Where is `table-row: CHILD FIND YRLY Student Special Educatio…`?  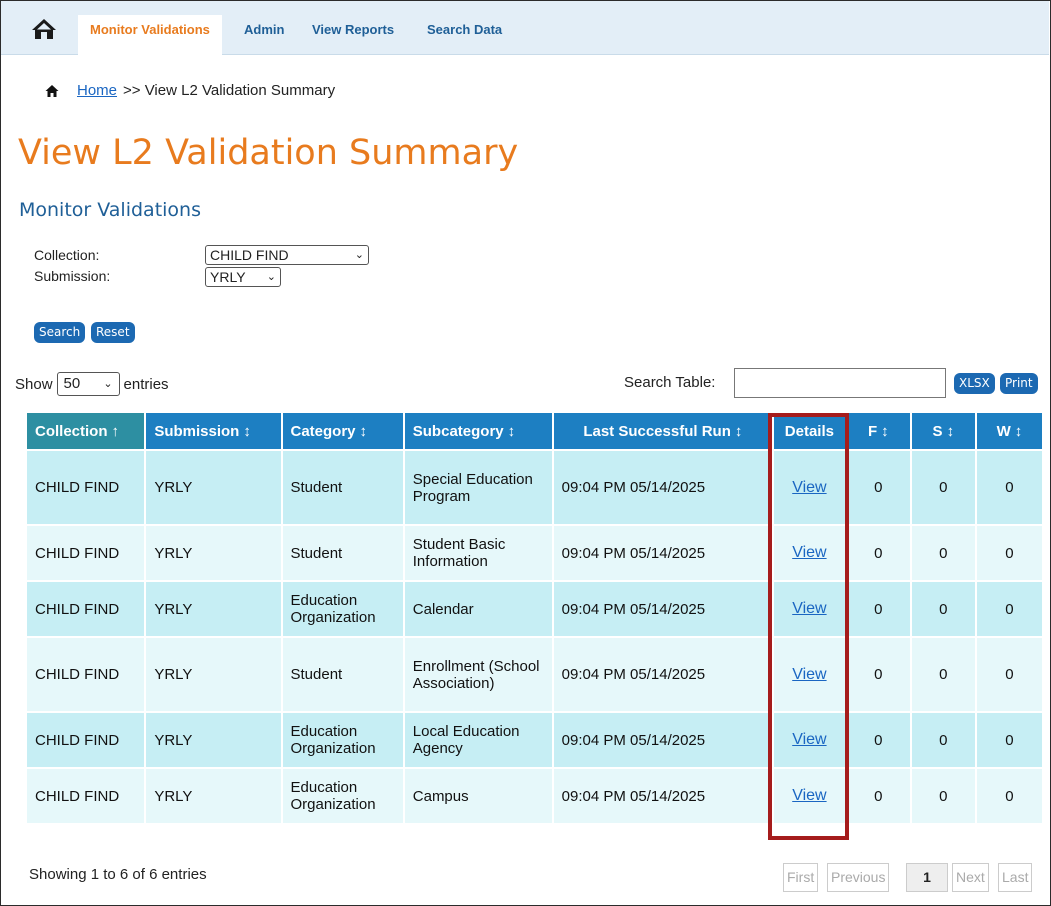
table-row: CHILD FIND YRLY Student Special Educatio… is located at coordinates (534, 487).